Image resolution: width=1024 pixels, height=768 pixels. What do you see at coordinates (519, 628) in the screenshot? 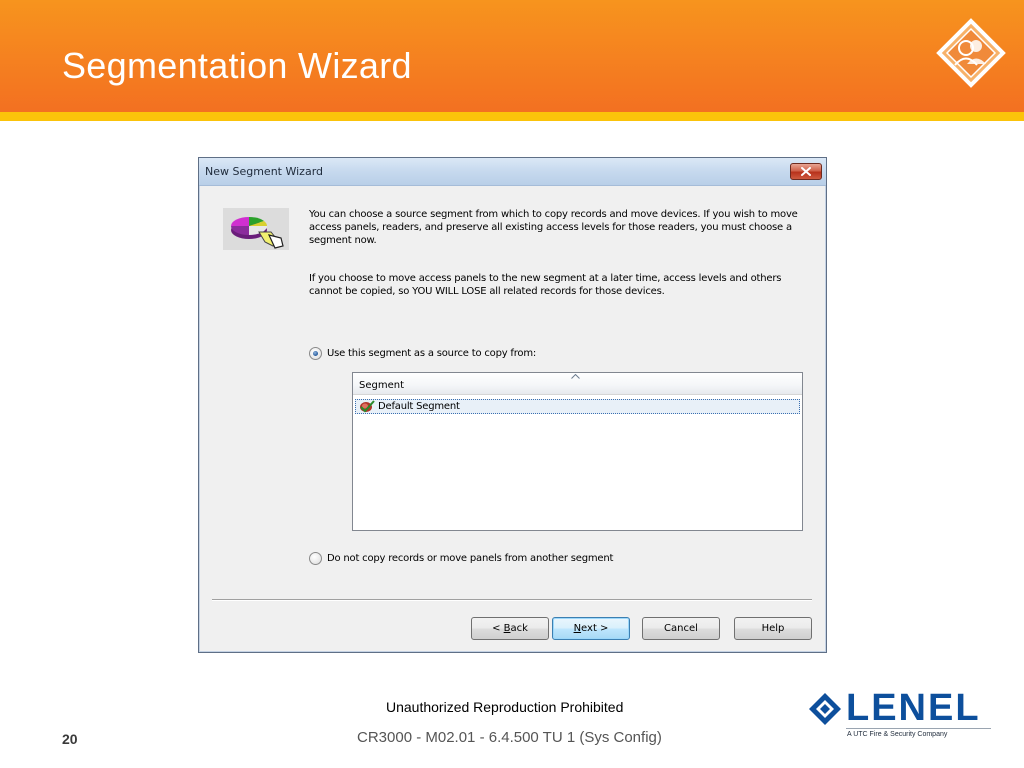
I see `back-rest: ack` at bounding box center [519, 628].